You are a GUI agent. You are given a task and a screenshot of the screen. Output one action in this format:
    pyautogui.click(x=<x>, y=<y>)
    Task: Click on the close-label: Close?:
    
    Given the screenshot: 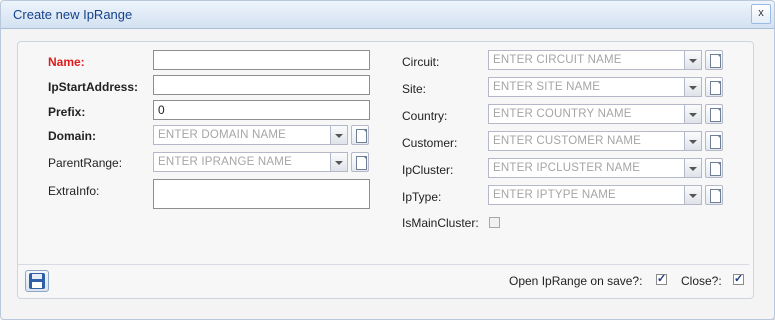 What is the action you would take?
    pyautogui.click(x=701, y=281)
    